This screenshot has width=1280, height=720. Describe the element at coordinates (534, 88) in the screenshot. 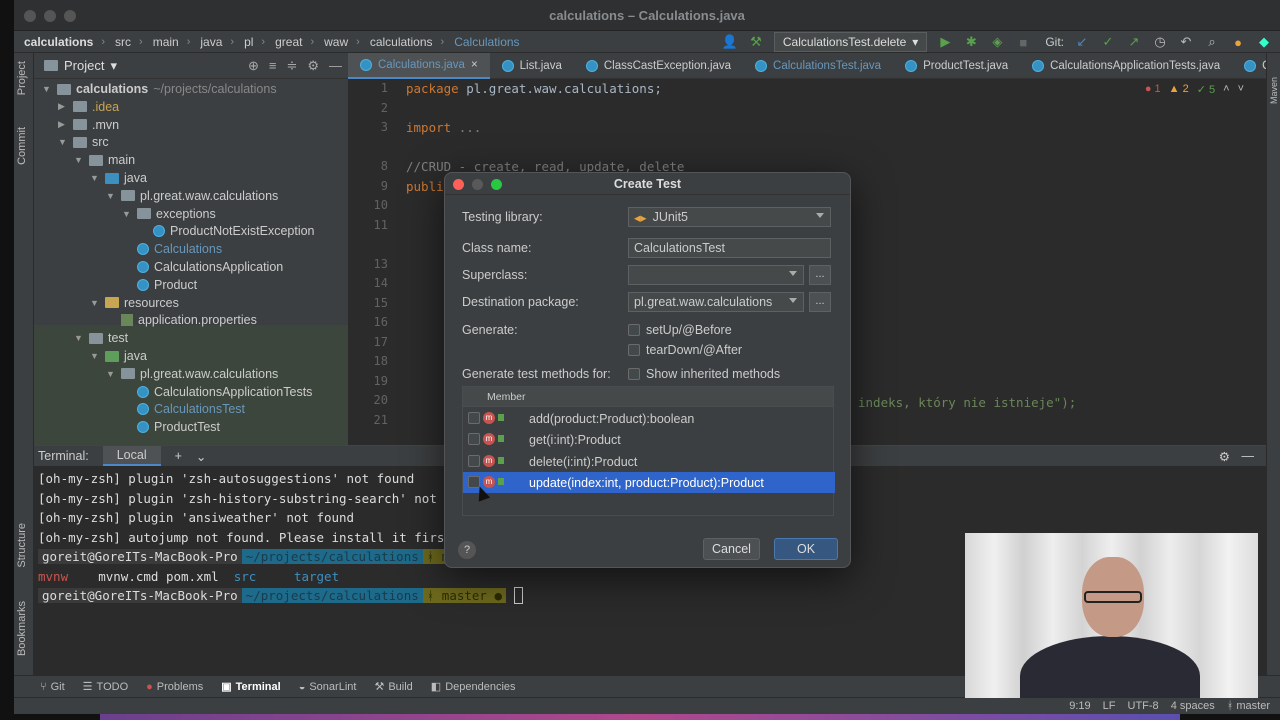

I see `code-line: package pl.great.waw.calculations;` at that location.